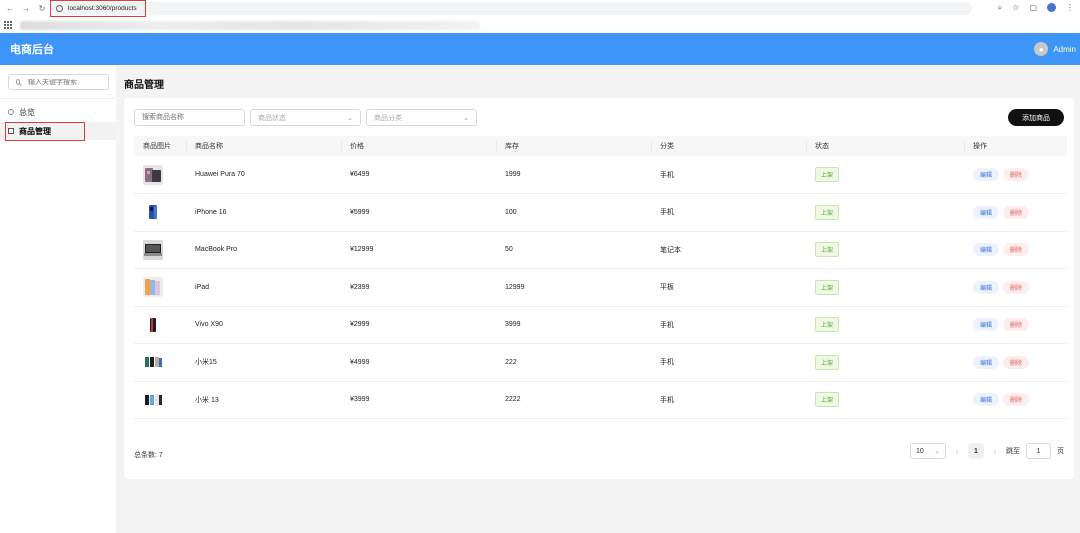 The height and width of the screenshot is (533, 1080). What do you see at coordinates (8, 25) in the screenshot?
I see `apps-icon` at bounding box center [8, 25].